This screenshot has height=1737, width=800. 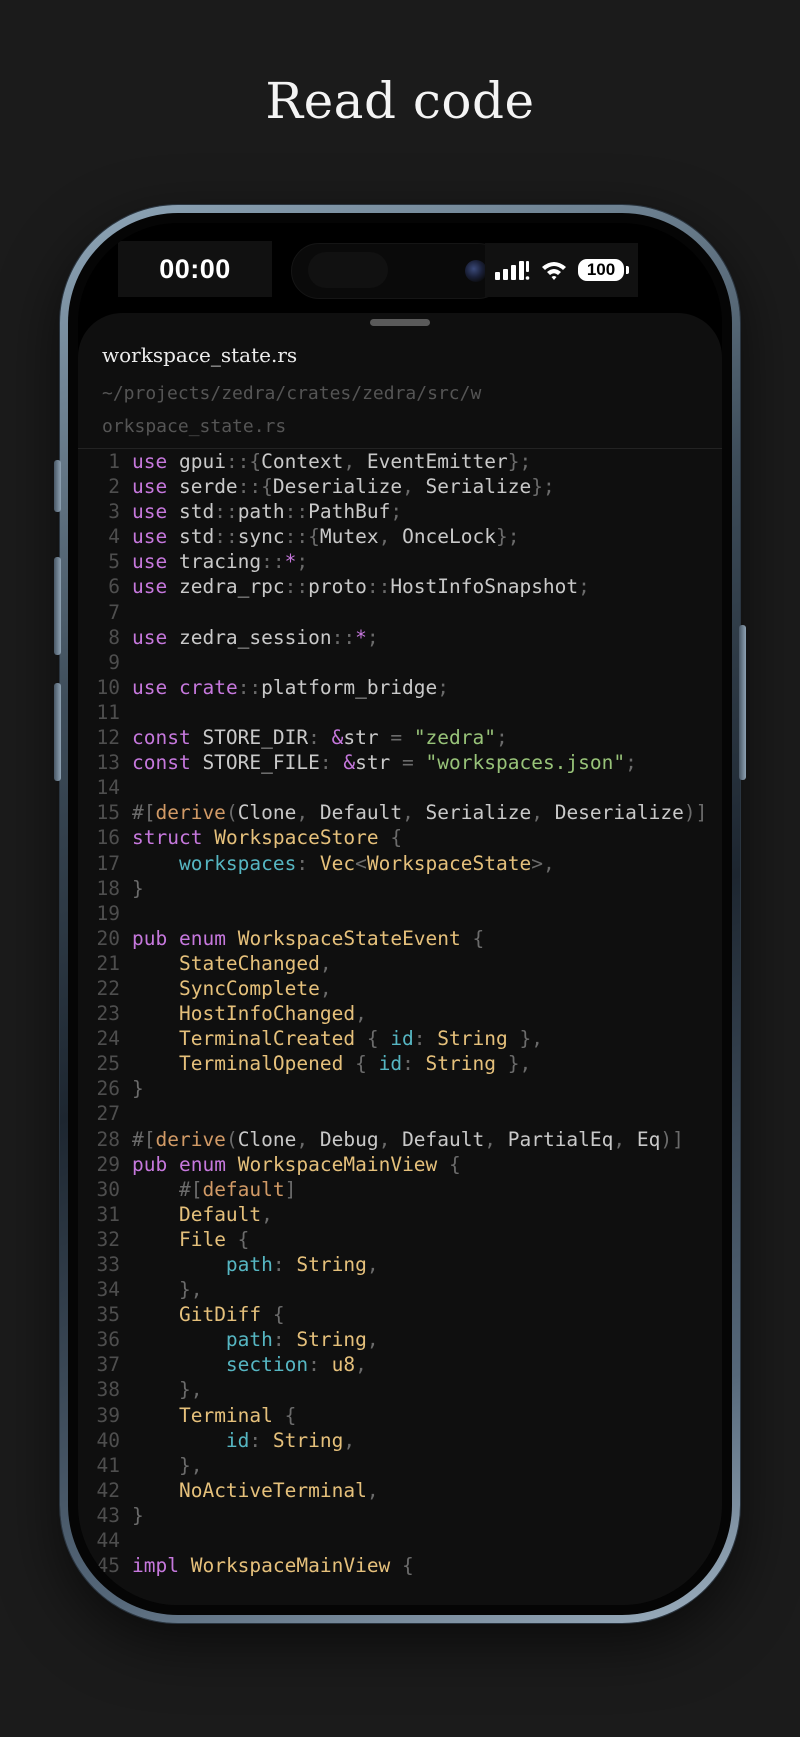 I want to click on line-number: 21, so click(x=108, y=963).